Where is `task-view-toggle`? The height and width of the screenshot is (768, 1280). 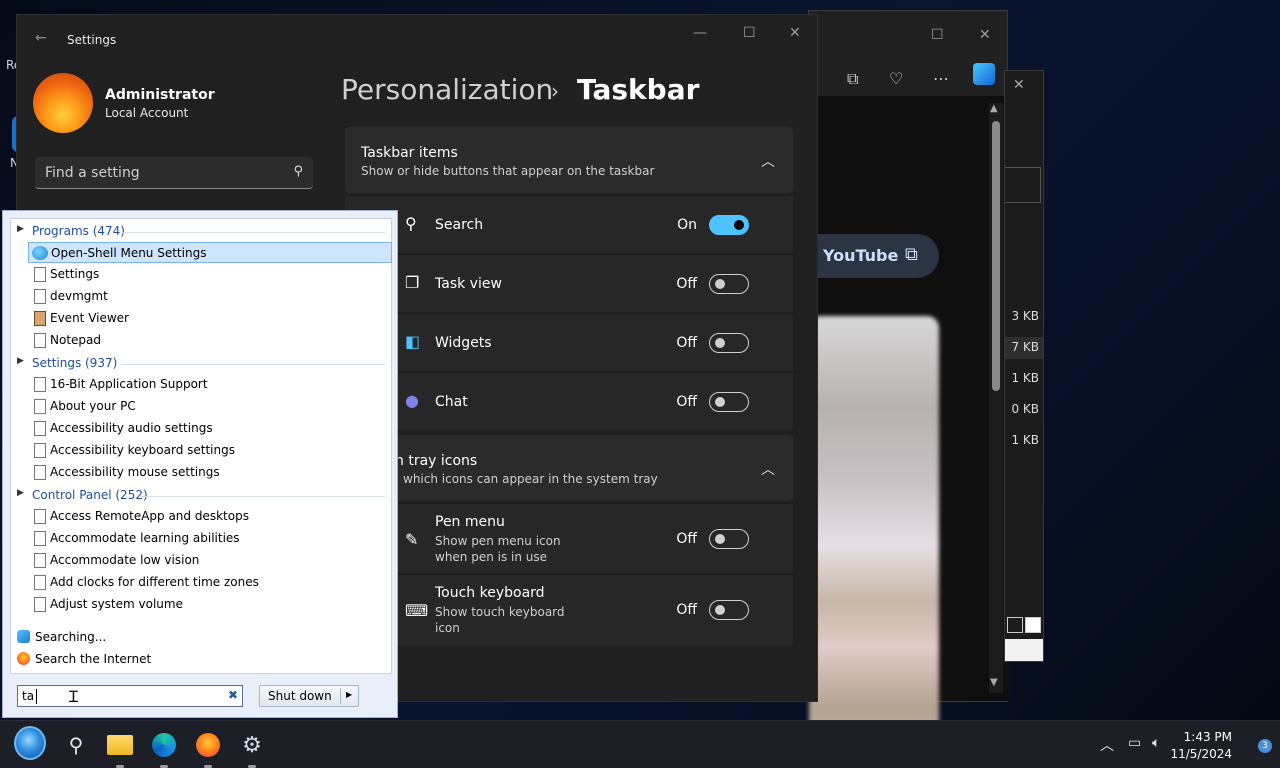 task-view-toggle is located at coordinates (729, 284).